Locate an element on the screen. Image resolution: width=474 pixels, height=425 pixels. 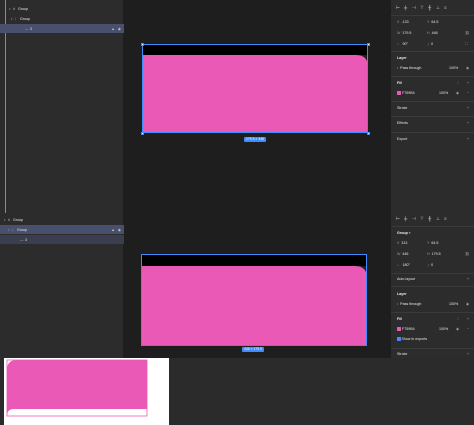
layers-panel-1: ▾ # Group ▾ ⁞ Group — 3 🔒︎ ◉ is located at coordinates (62, 106).